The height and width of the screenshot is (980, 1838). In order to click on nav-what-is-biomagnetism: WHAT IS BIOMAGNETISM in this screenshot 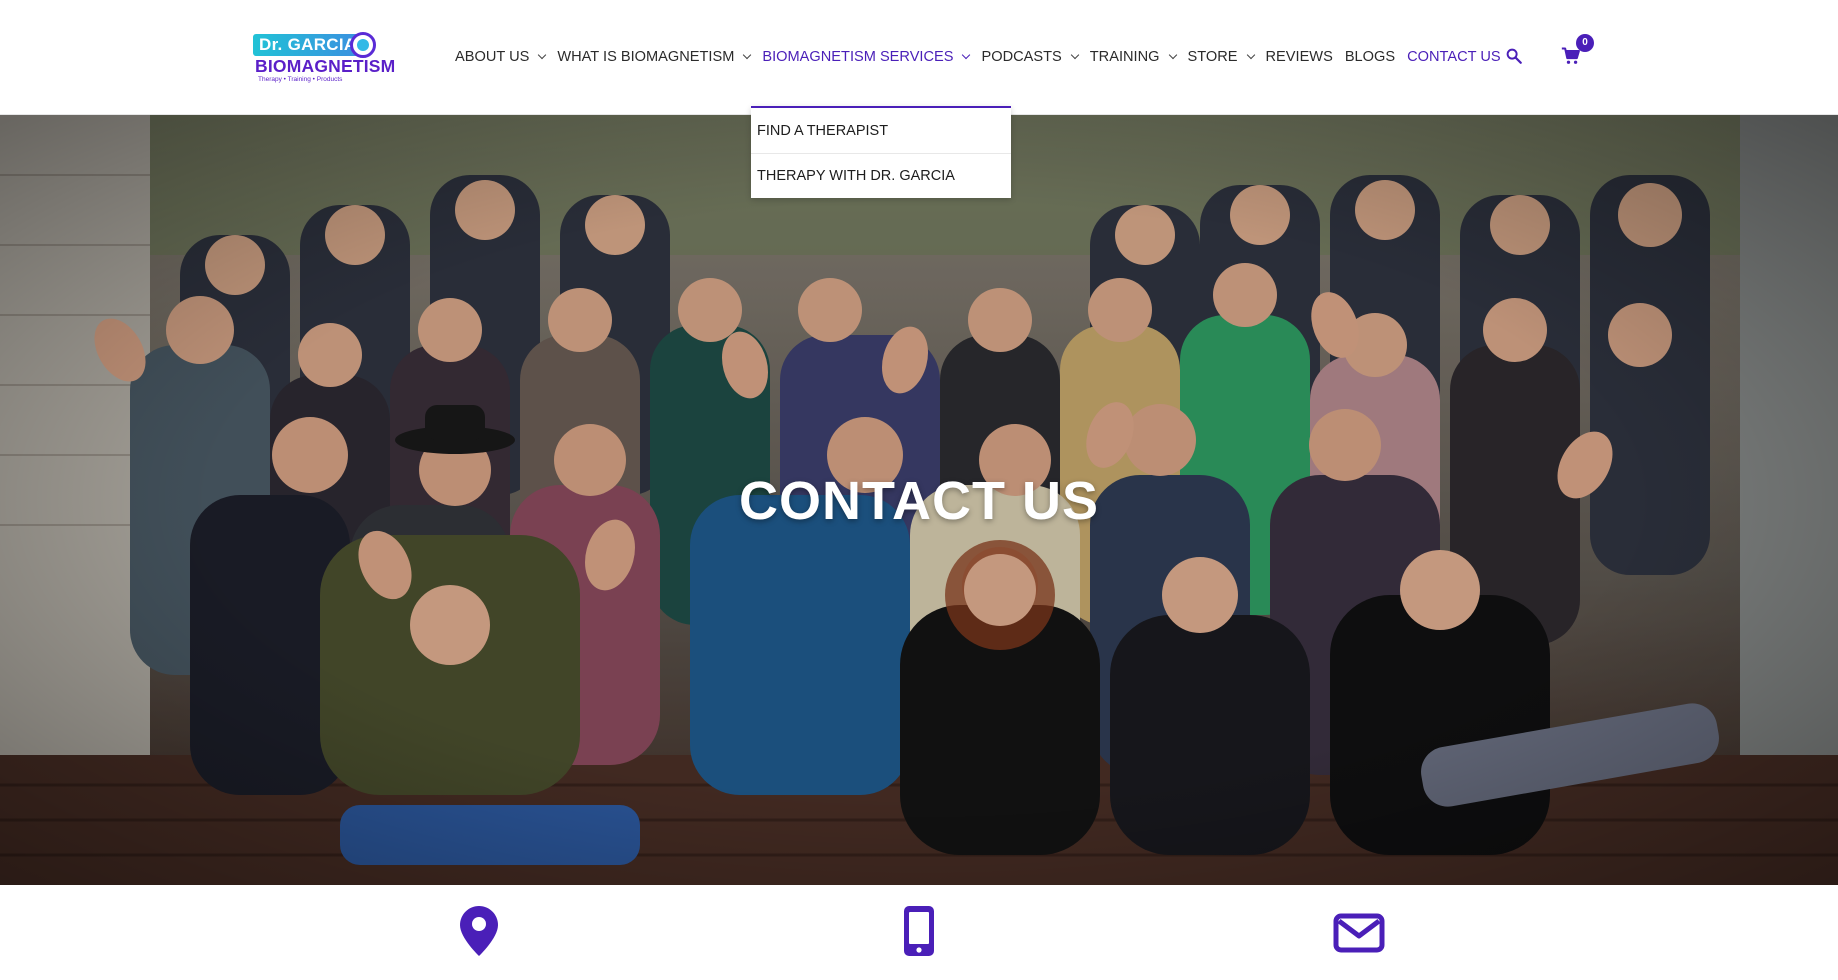, I will do `click(654, 57)`.